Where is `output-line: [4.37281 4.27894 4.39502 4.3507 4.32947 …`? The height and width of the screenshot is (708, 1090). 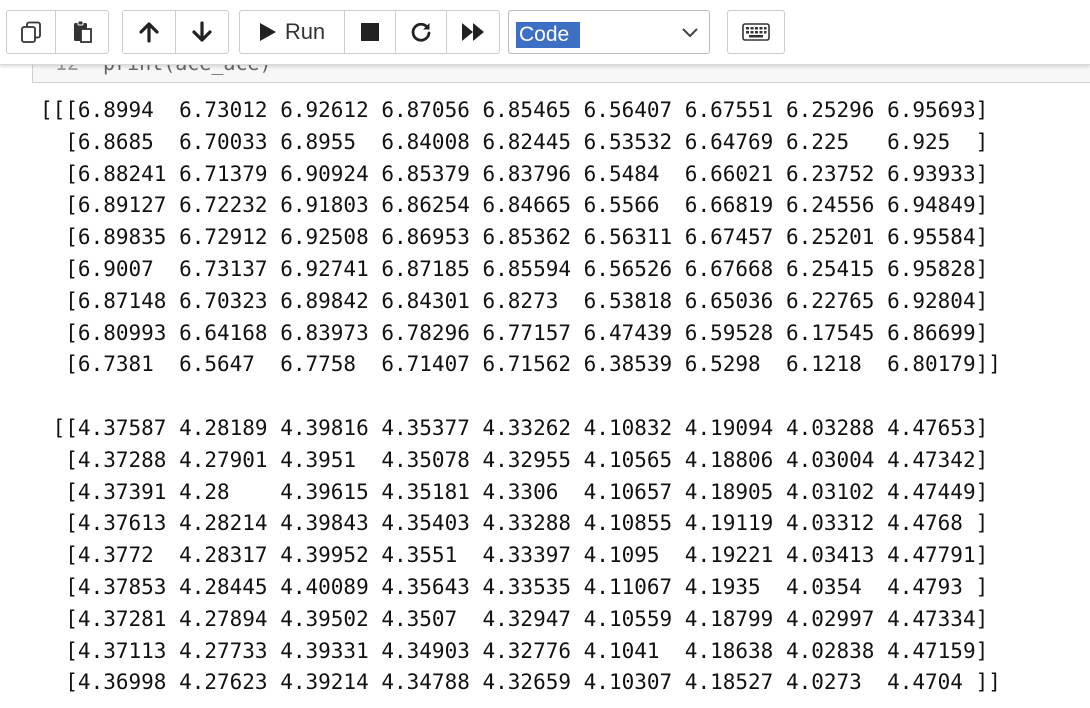
output-line: [4.37281 4.27894 4.39502 4.3507 4.32947 … is located at coordinates (514, 618).